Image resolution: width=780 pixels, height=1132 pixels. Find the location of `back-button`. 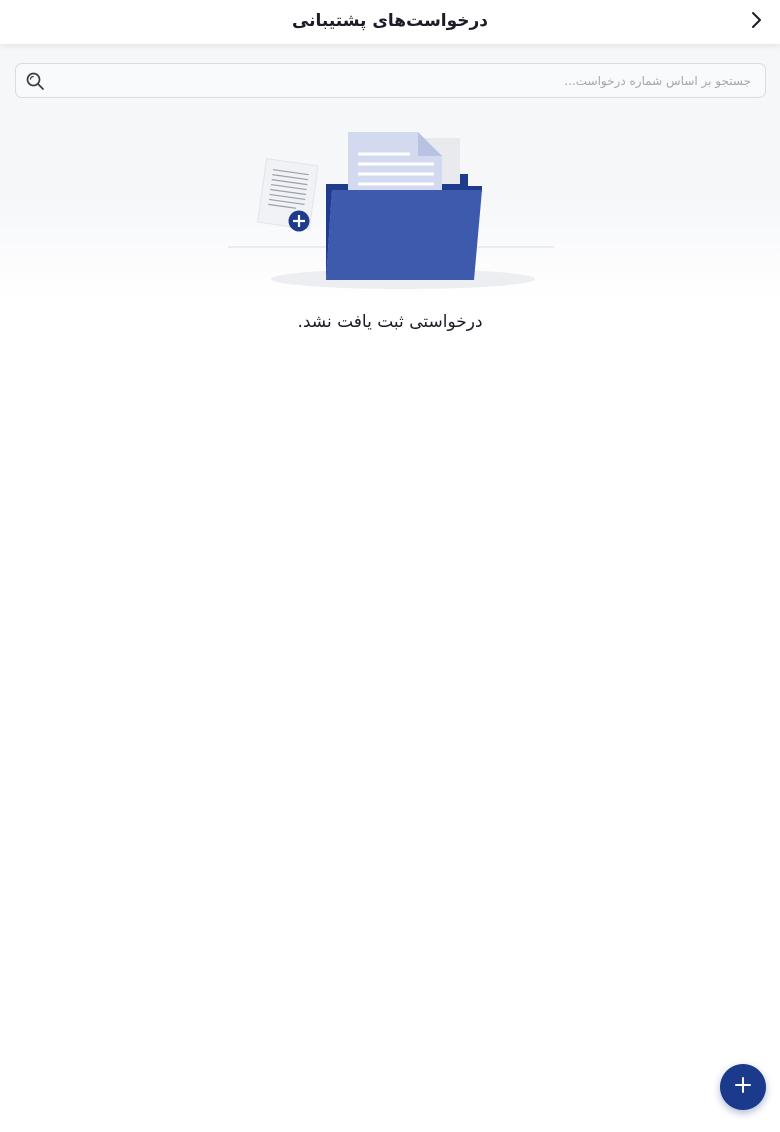

back-button is located at coordinates (756, 22).